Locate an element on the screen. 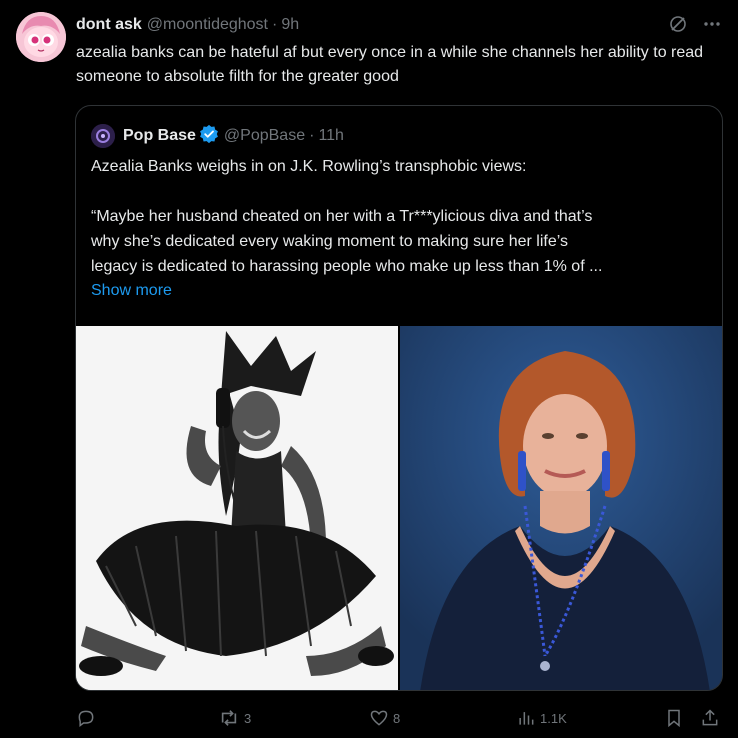  heart-icon is located at coordinates (379, 718).